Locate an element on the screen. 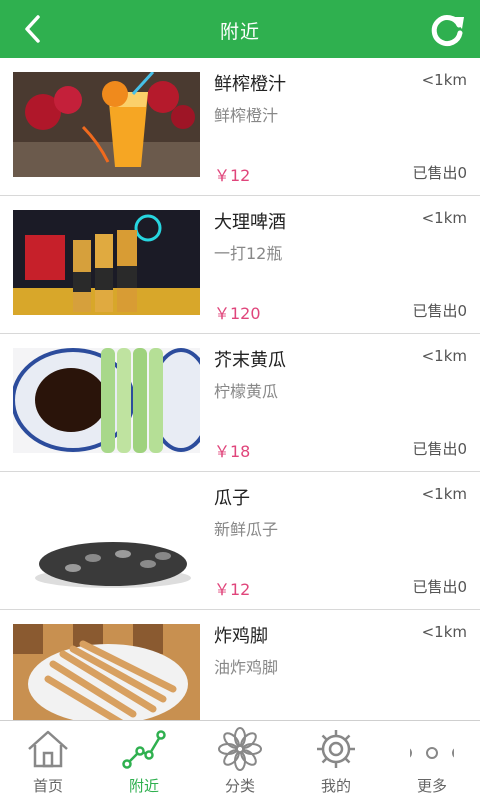 This screenshot has width=480, height=800. item-price: ￥120 is located at coordinates (237, 313).